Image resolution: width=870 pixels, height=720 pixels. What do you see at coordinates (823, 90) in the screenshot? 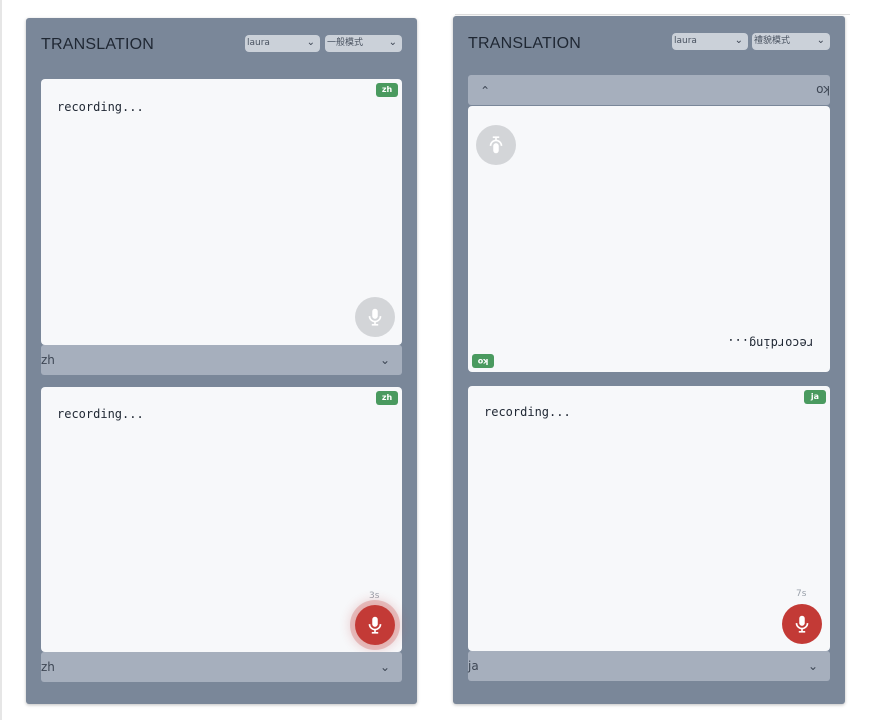
I see `language-select-value: ko` at bounding box center [823, 90].